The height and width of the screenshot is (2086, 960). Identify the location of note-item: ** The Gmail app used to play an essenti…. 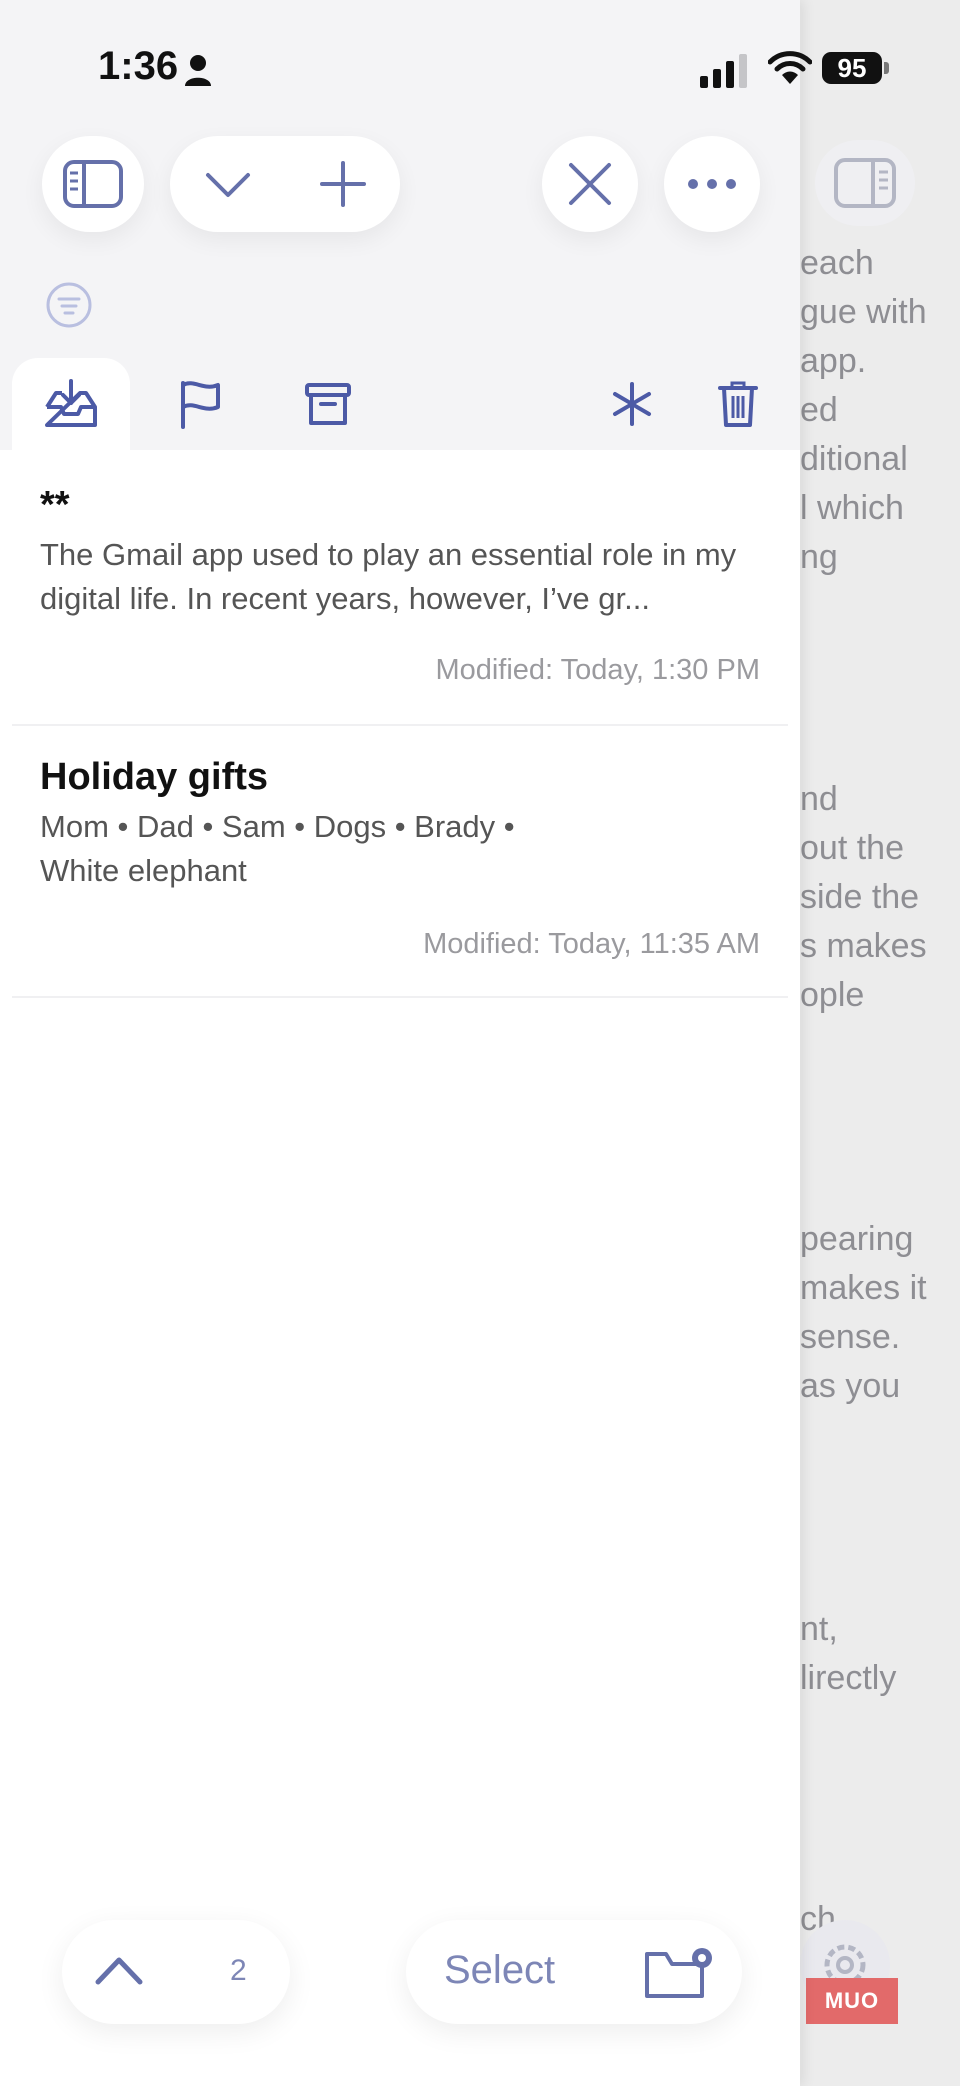
(400, 589).